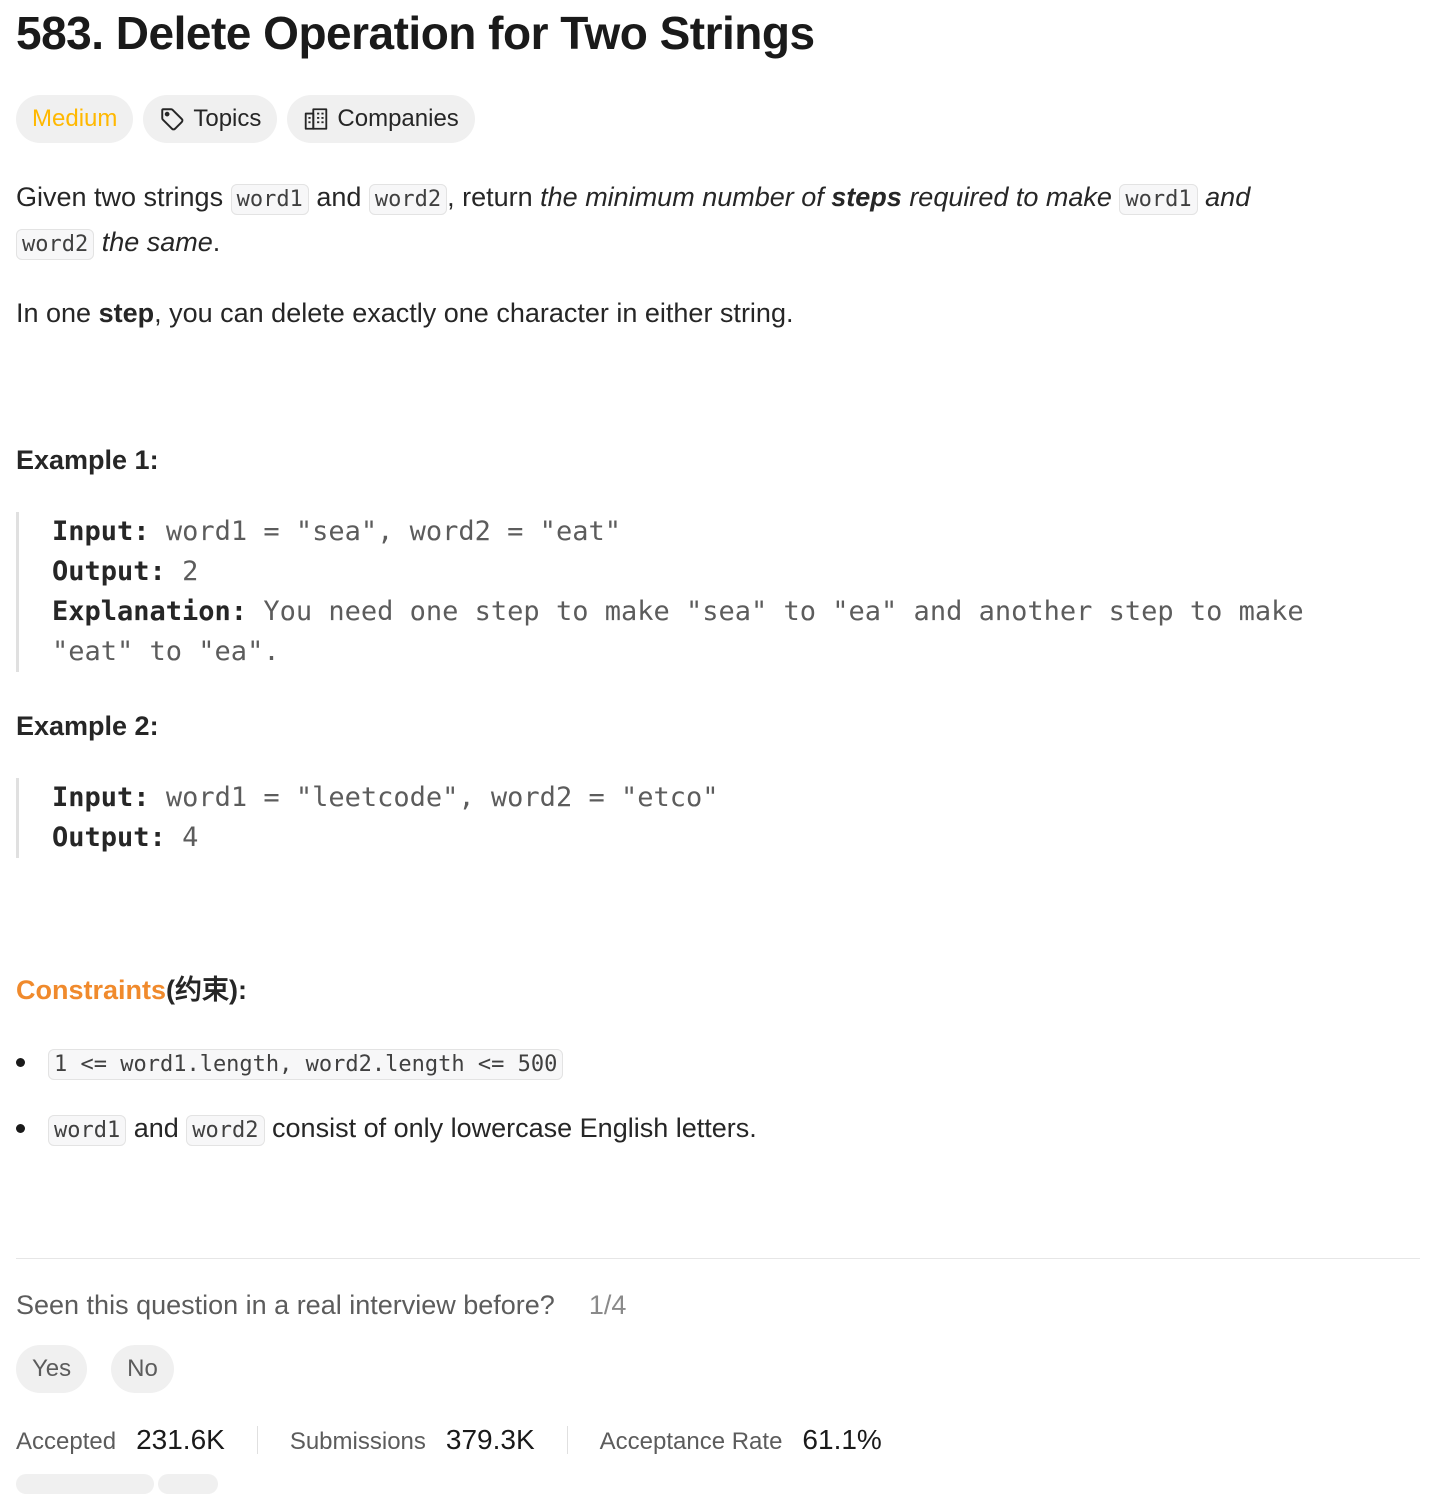  Describe the element at coordinates (150, 611) in the screenshot. I see `explanation-label: Explanation:` at that location.